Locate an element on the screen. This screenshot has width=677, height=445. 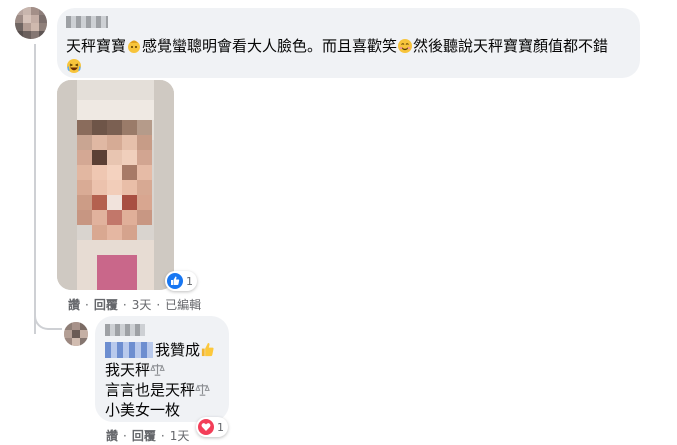
reply-bubble: 我贊成 我天秤 言言也是天秤 小美女一枚 is located at coordinates (162, 369).